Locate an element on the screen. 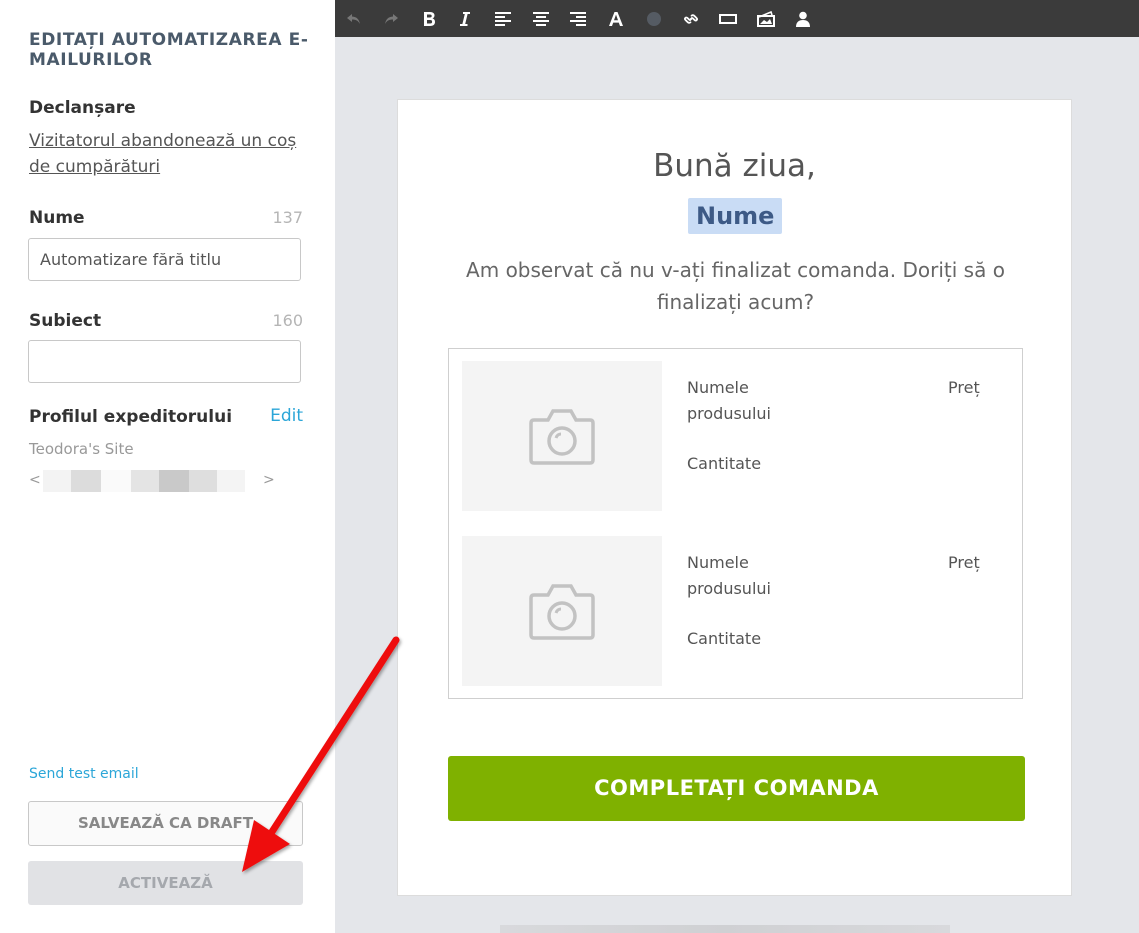 The image size is (1139, 933). align-right-icon is located at coordinates (578, 18).